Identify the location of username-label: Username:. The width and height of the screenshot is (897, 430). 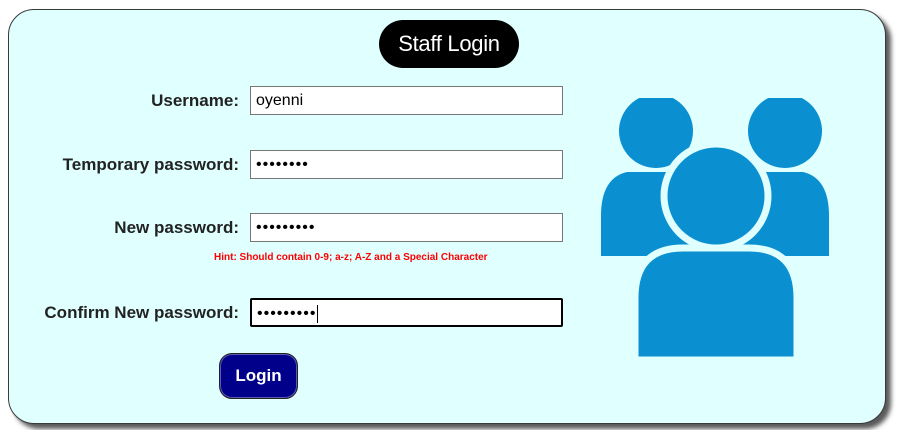
(195, 100).